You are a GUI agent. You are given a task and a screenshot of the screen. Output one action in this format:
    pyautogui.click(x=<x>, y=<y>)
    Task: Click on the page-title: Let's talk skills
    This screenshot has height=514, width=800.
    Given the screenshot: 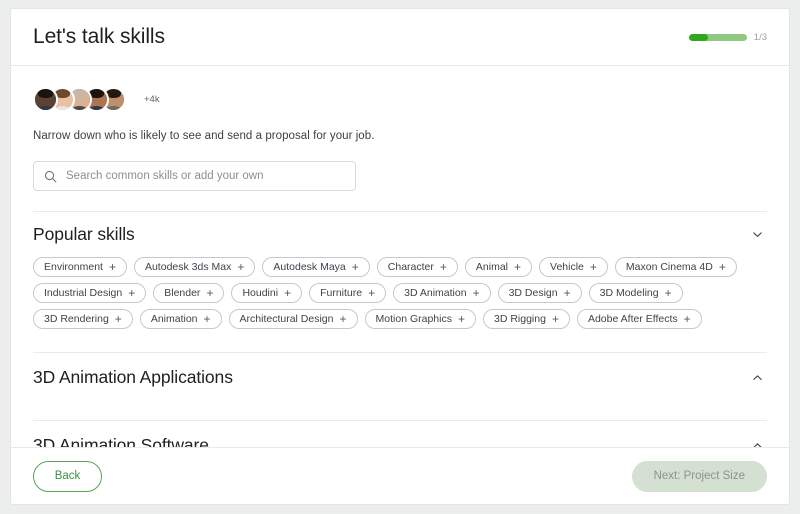 What is the action you would take?
    pyautogui.click(x=99, y=36)
    